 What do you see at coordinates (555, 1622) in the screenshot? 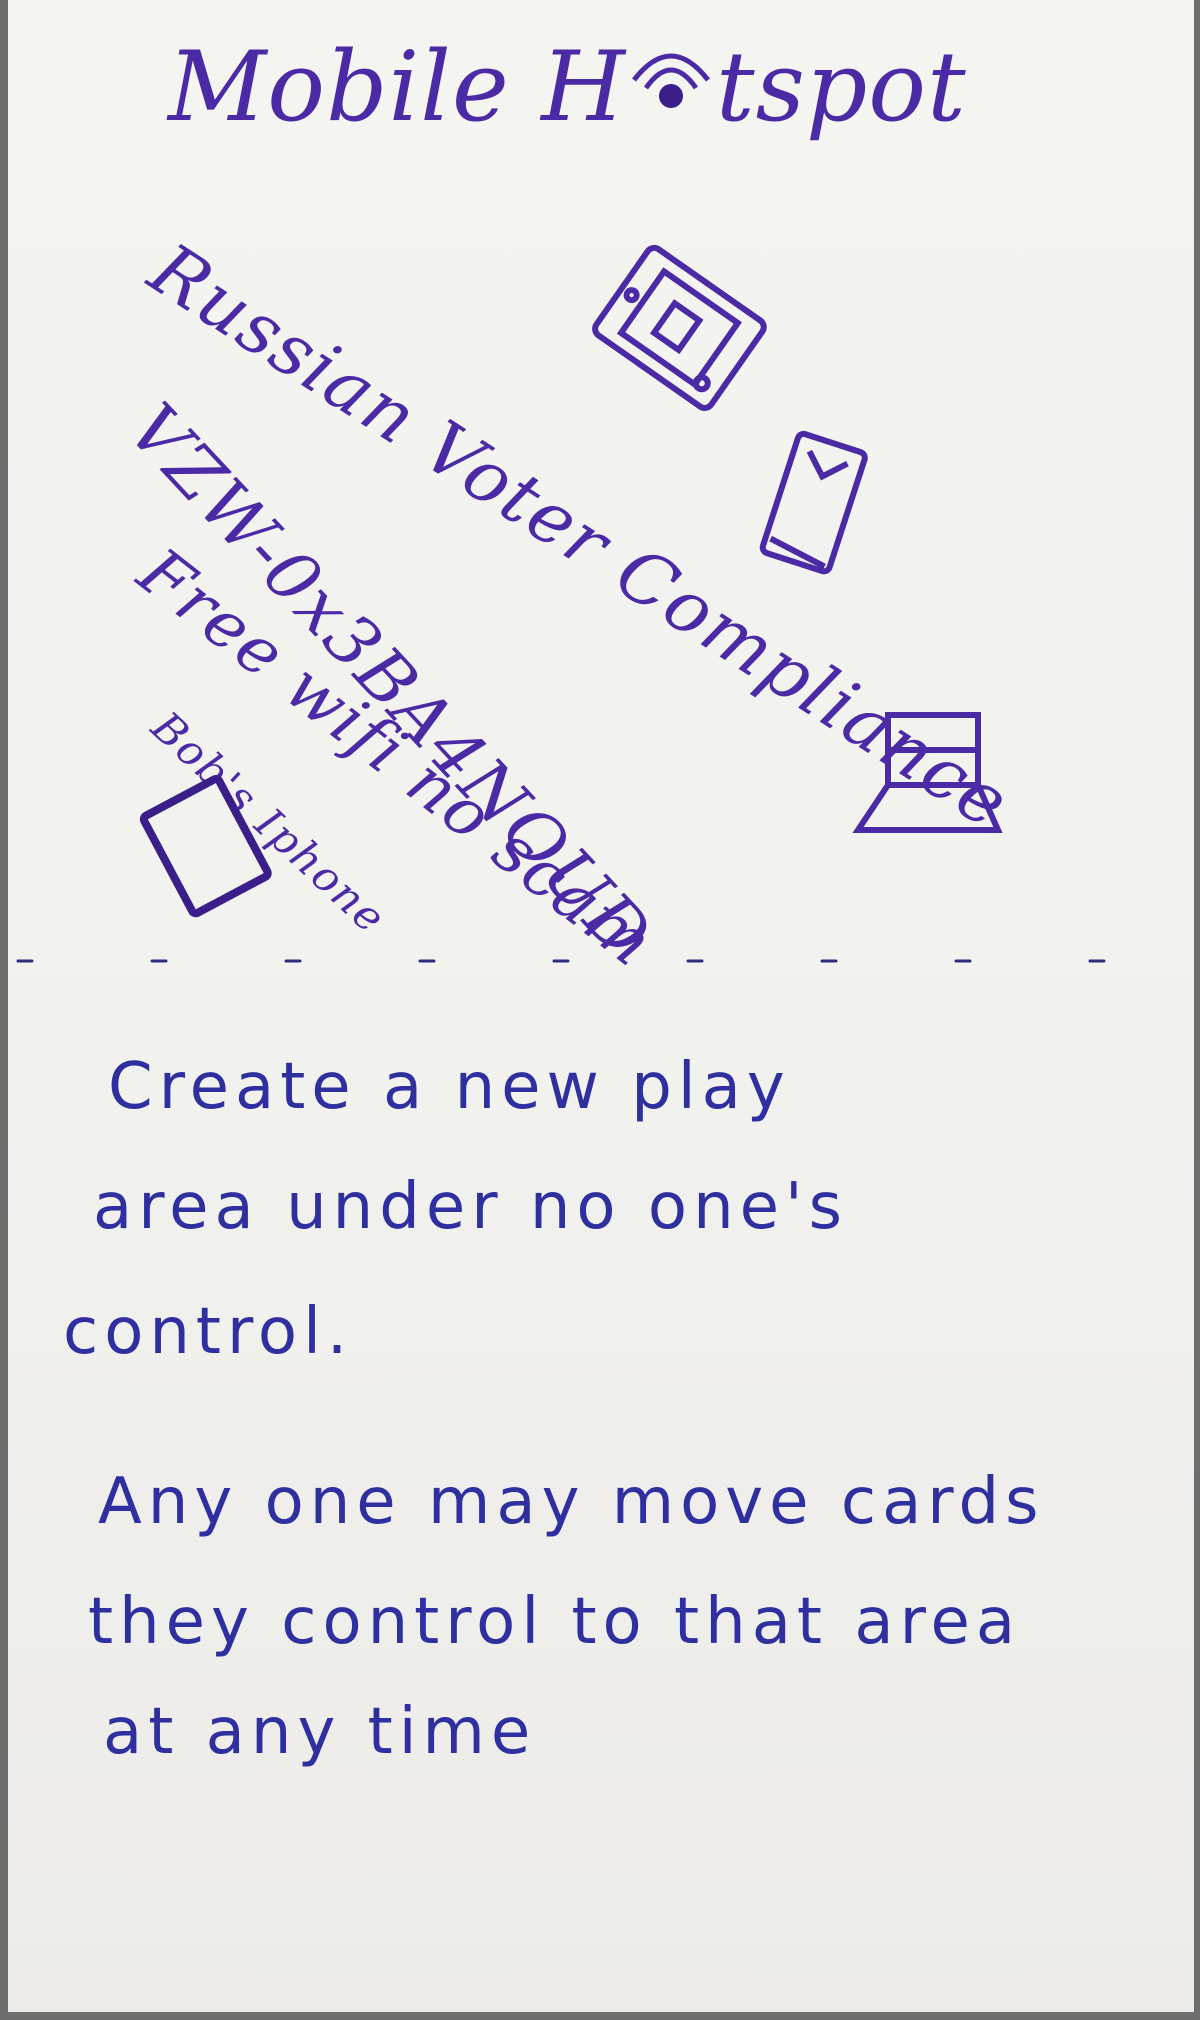
I see `rules-line-5: they control to that area` at bounding box center [555, 1622].